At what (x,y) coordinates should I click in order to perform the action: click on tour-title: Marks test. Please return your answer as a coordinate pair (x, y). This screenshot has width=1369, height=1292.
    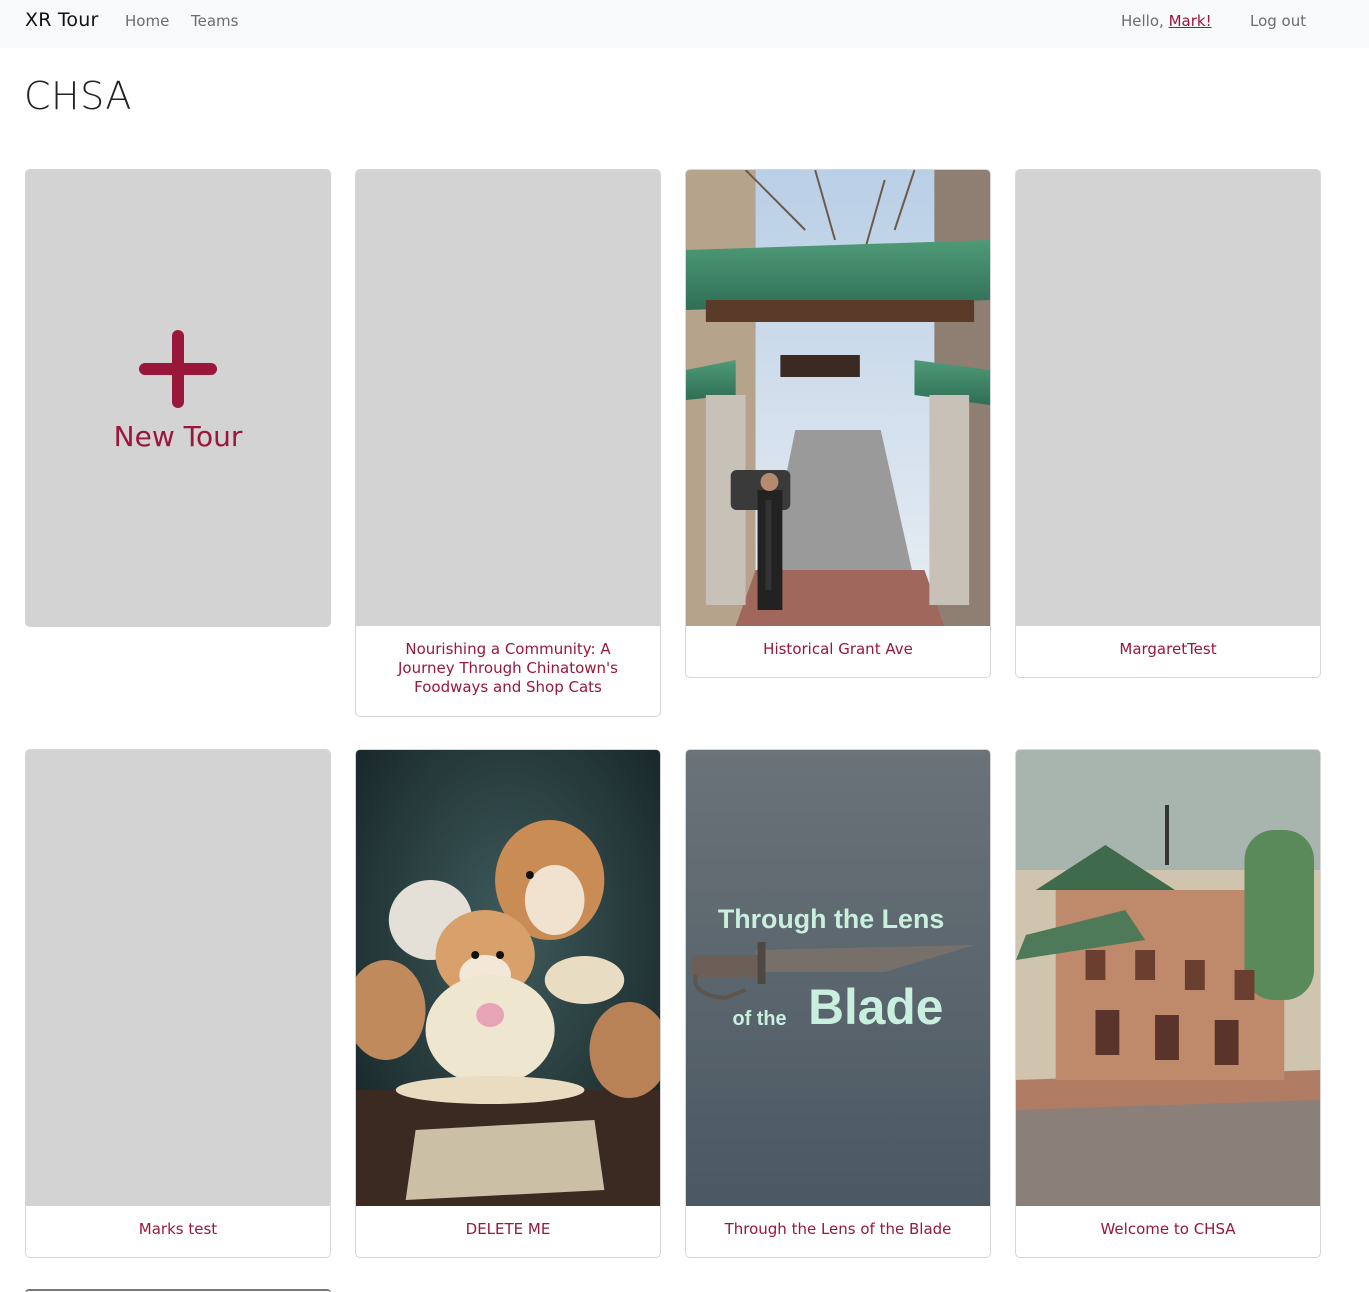
    Looking at the image, I should click on (178, 1229).